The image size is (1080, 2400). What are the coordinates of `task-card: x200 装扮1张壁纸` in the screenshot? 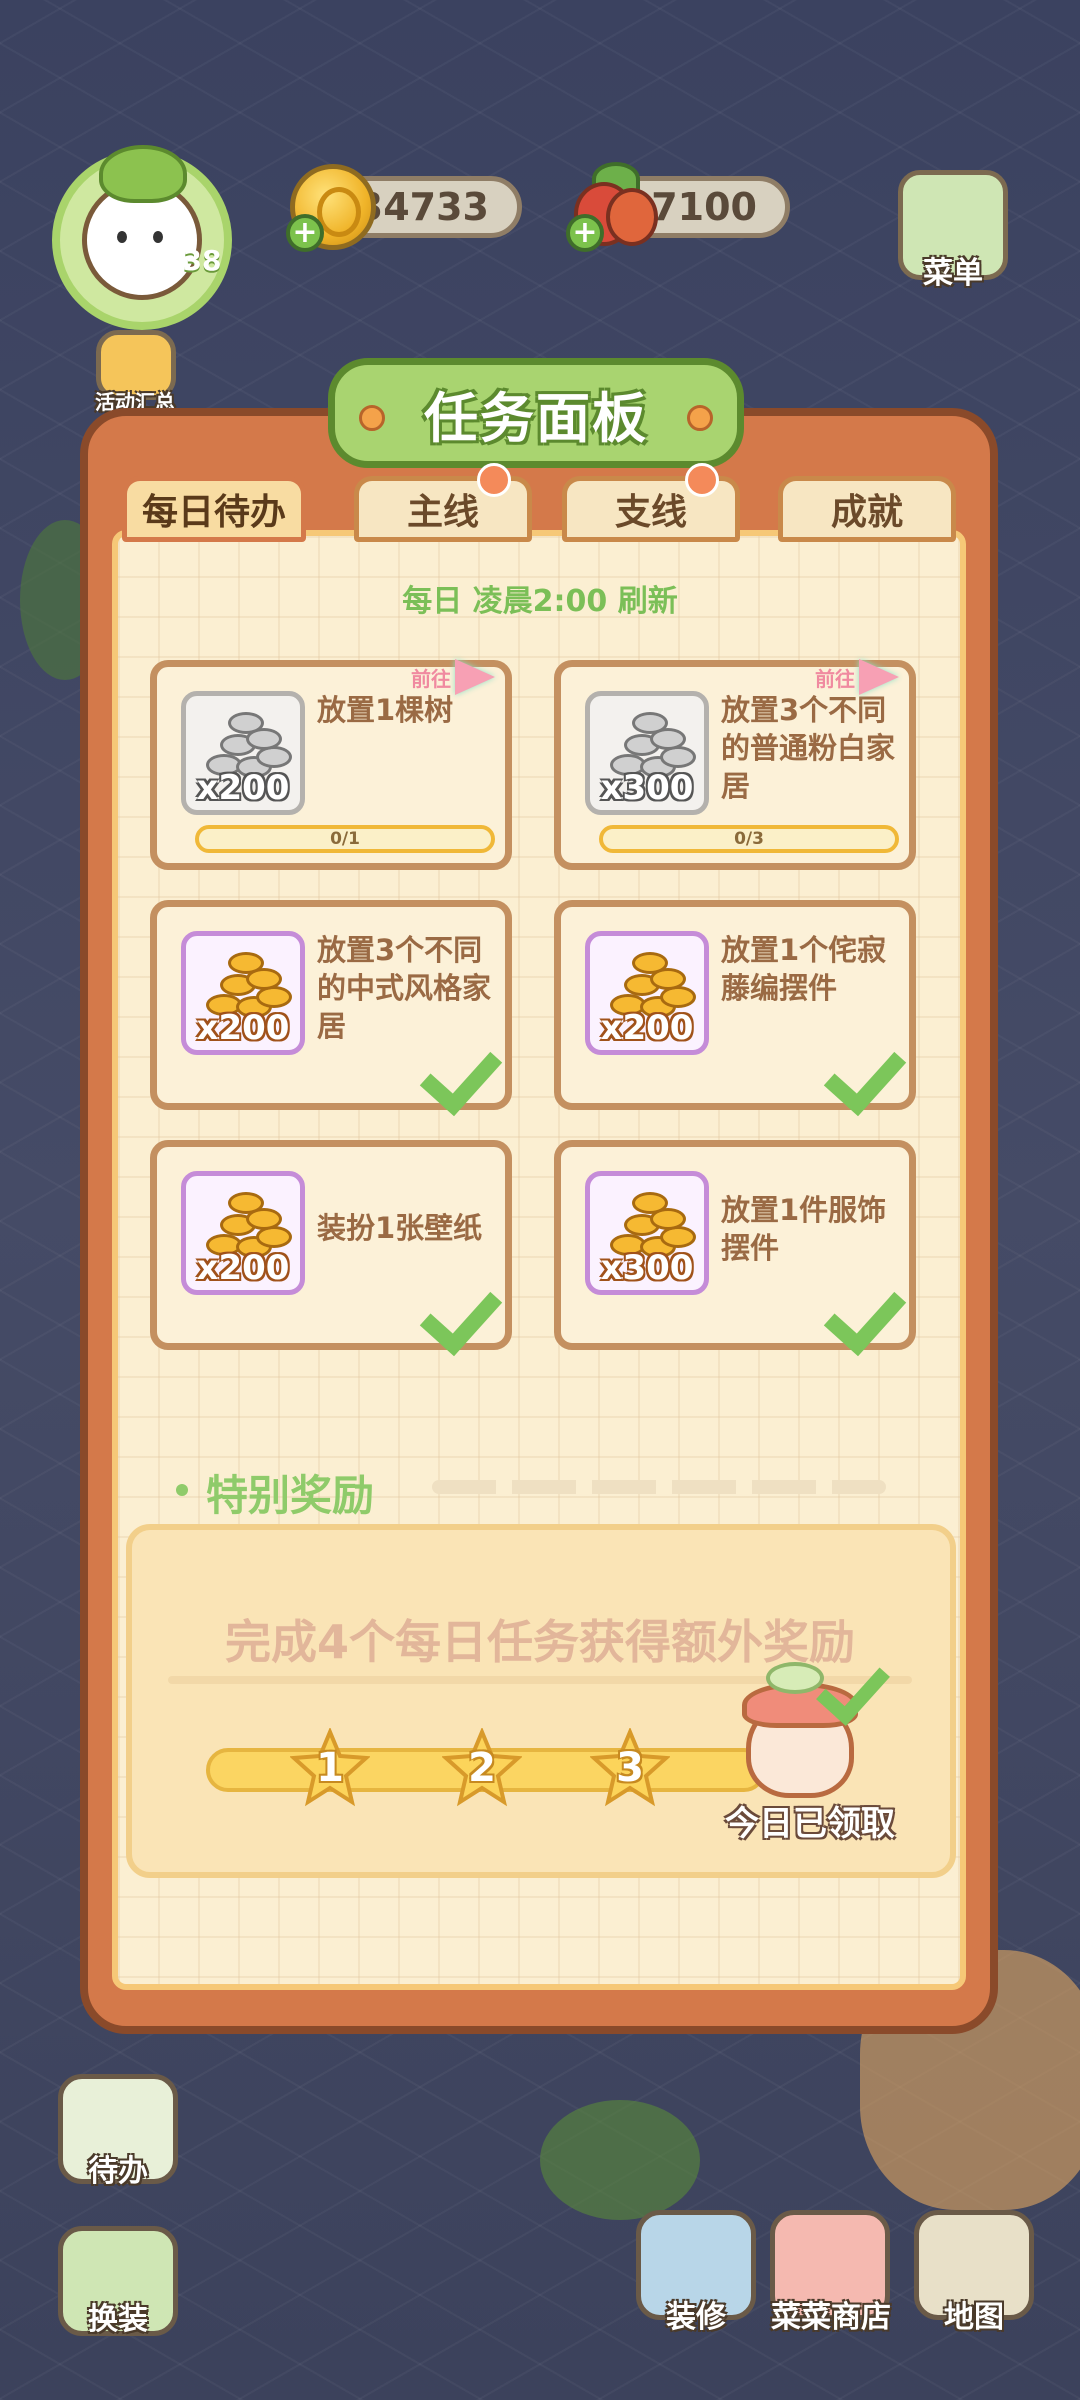 It's located at (331, 1248).